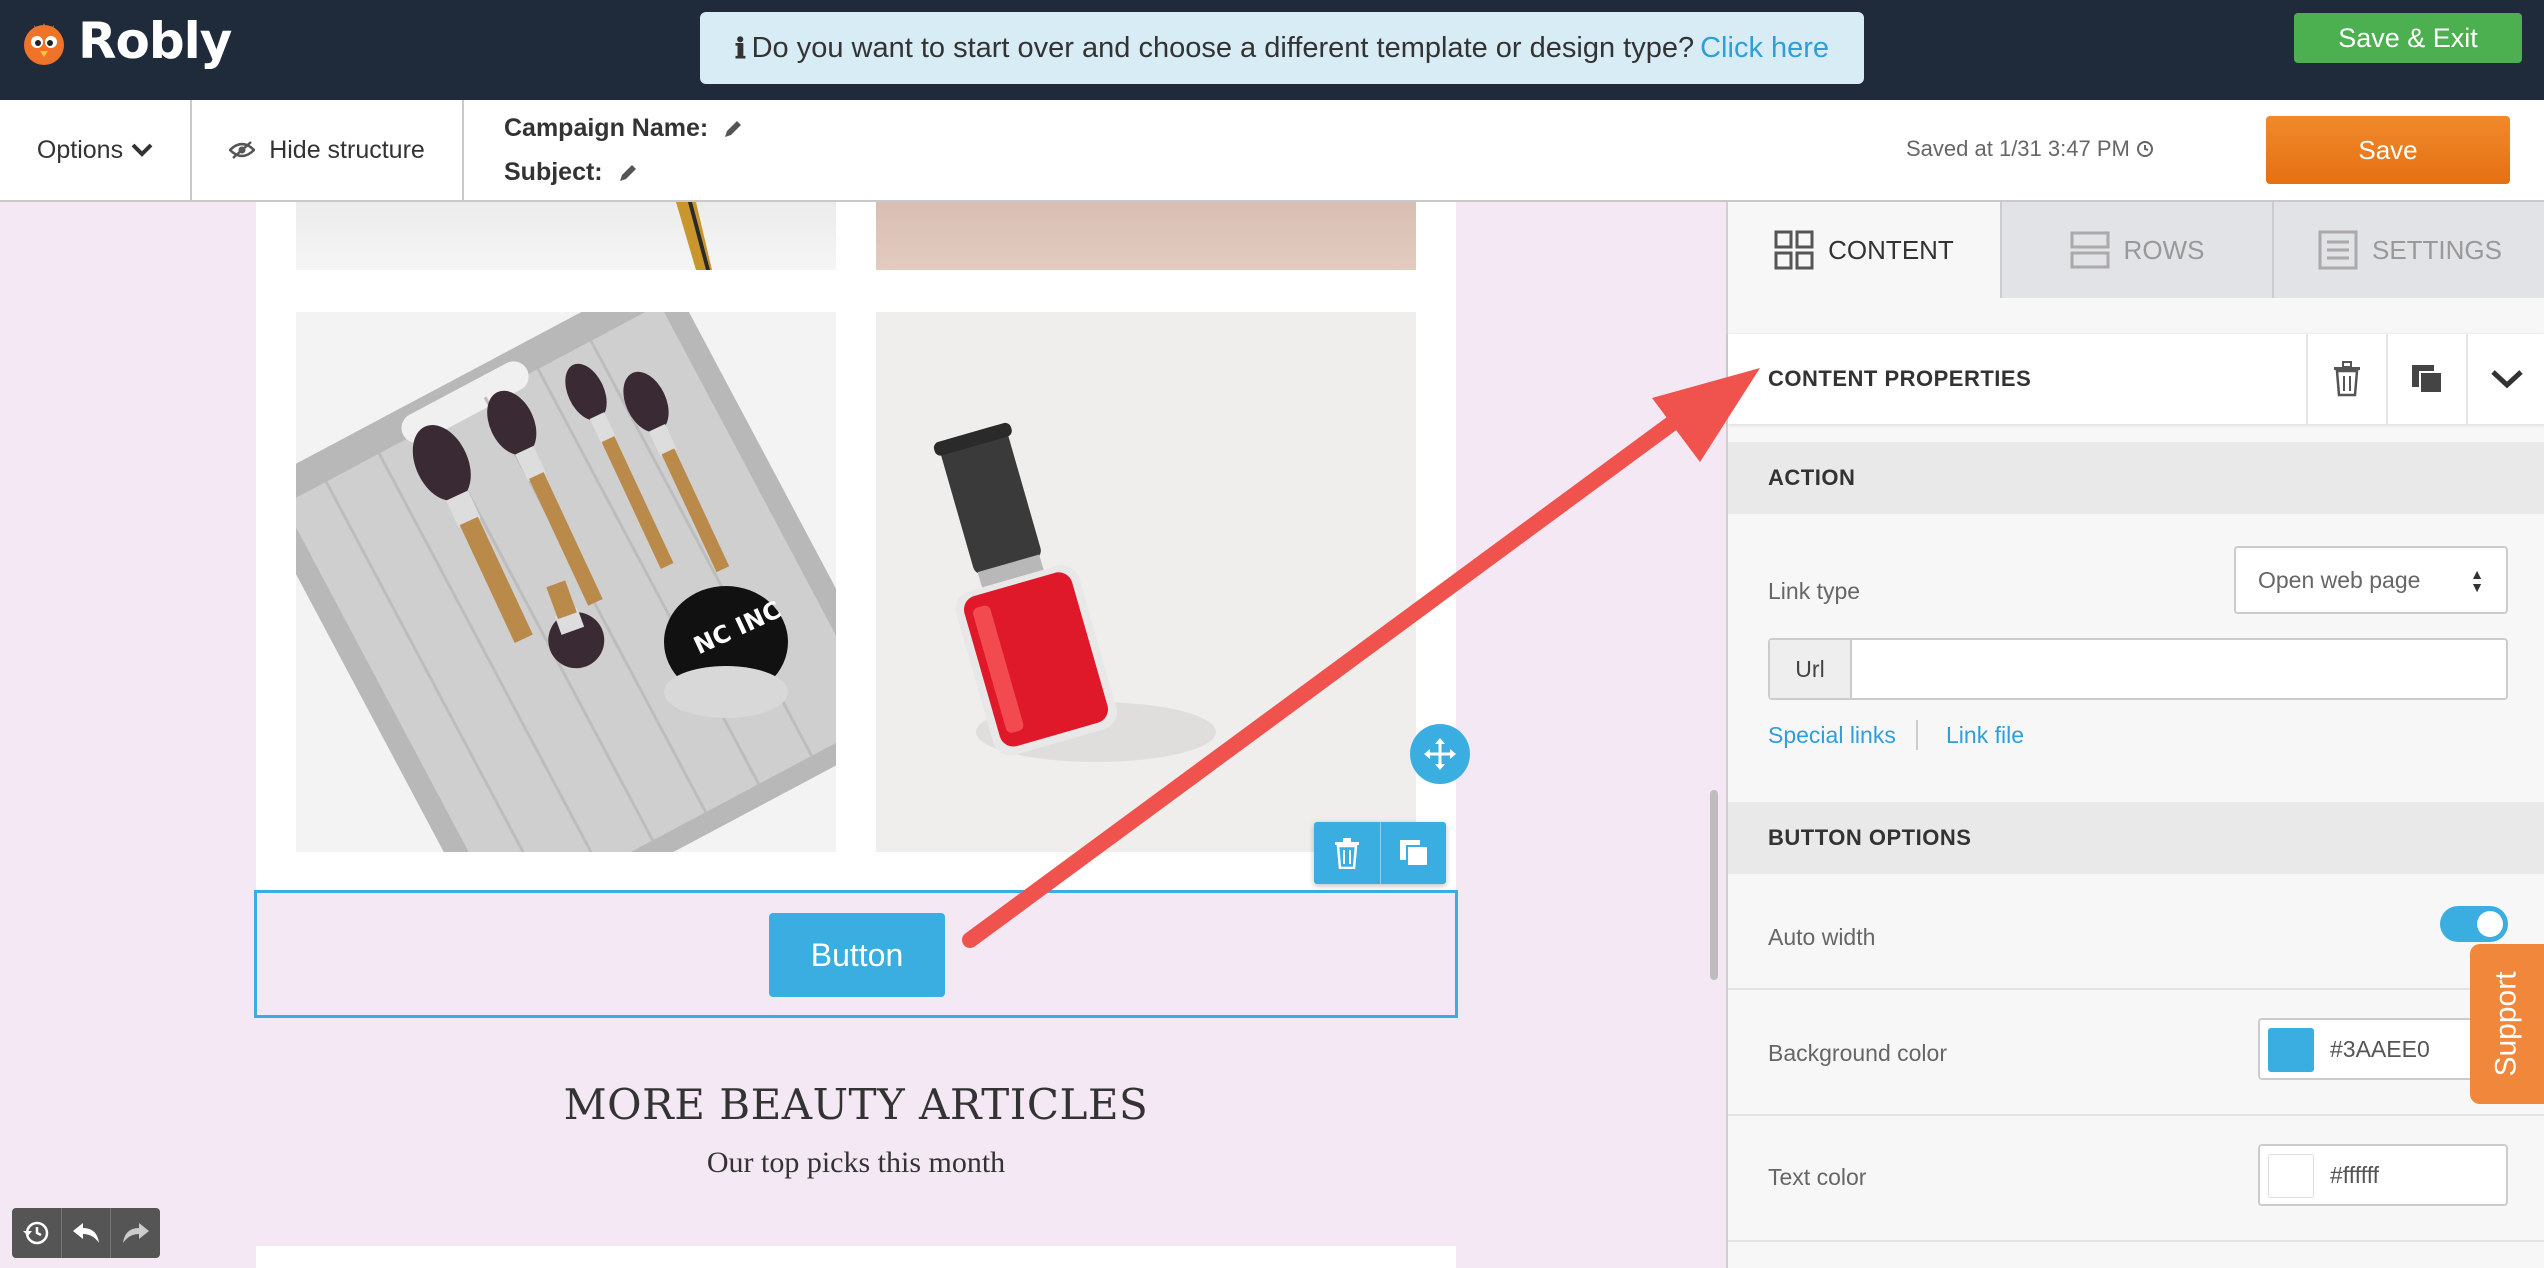 The height and width of the screenshot is (1268, 2544). What do you see at coordinates (1900, 378) in the screenshot?
I see `content-properties-title: CONTENT PROPERTIES` at bounding box center [1900, 378].